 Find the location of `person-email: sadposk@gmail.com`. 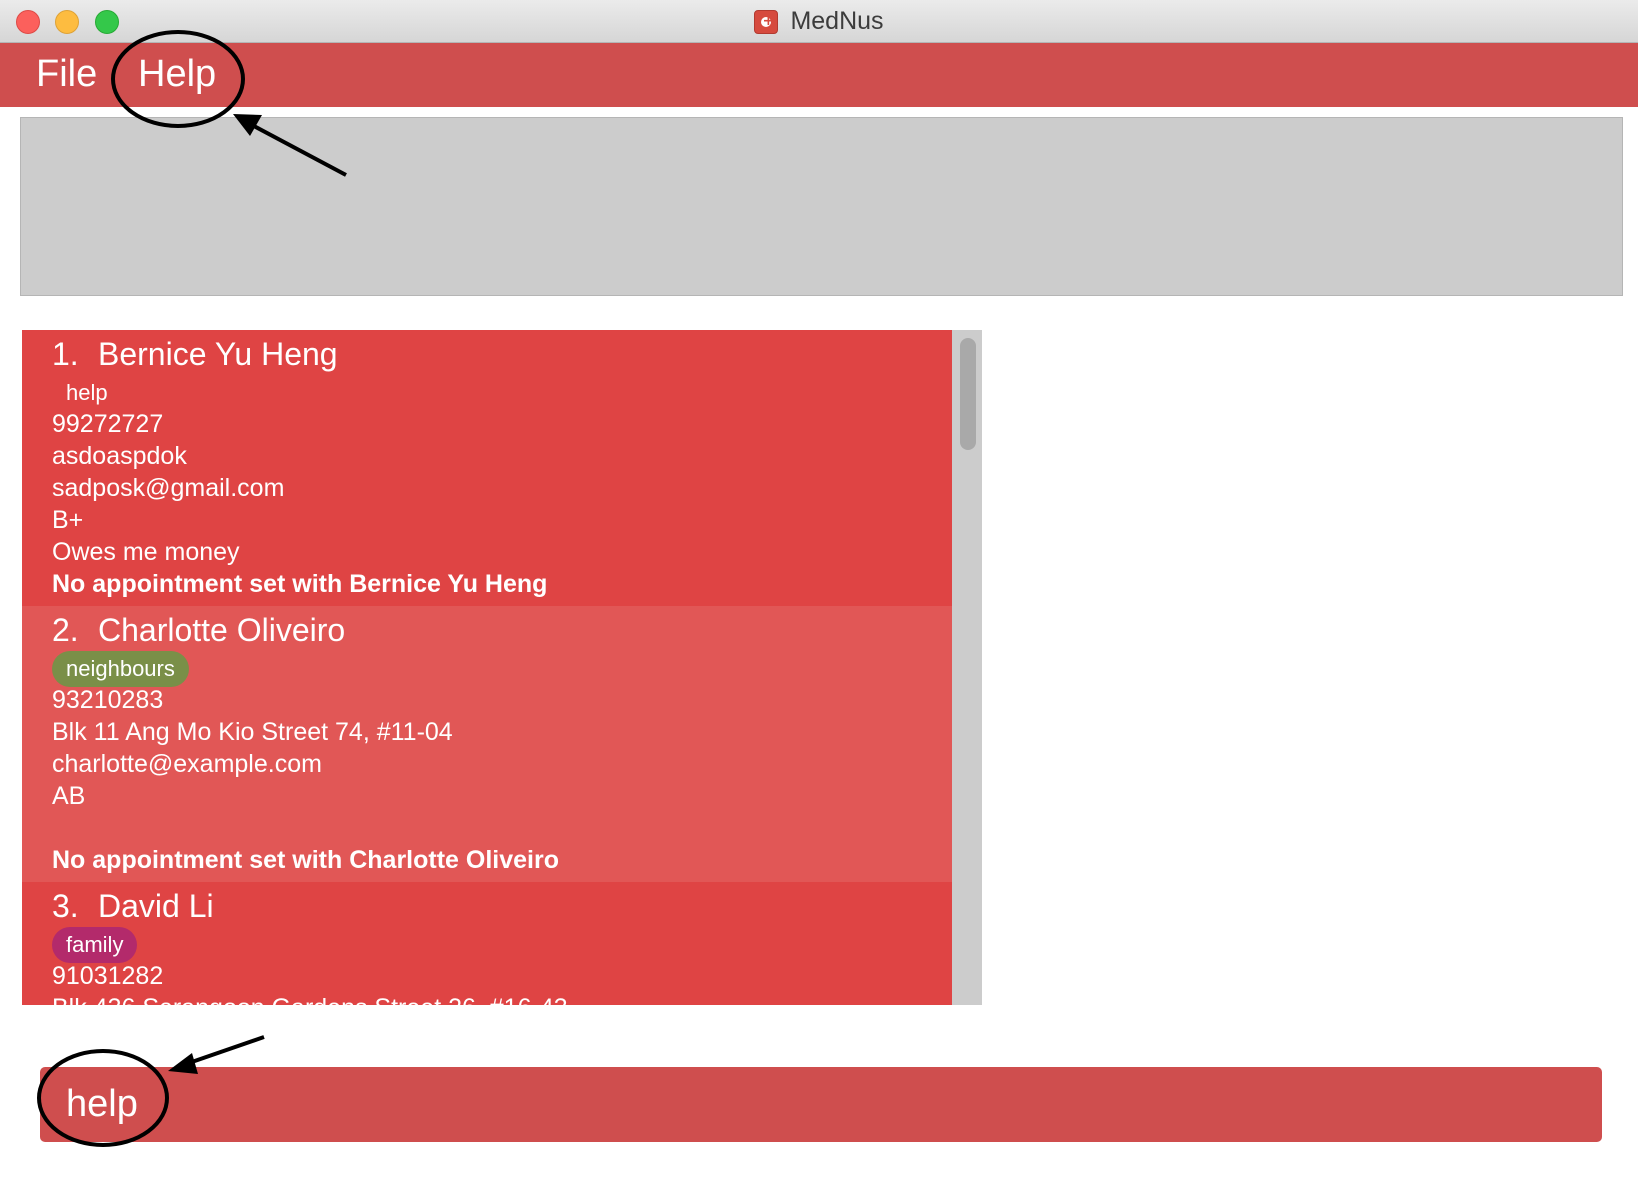

person-email: sadposk@gmail.com is located at coordinates (168, 488).